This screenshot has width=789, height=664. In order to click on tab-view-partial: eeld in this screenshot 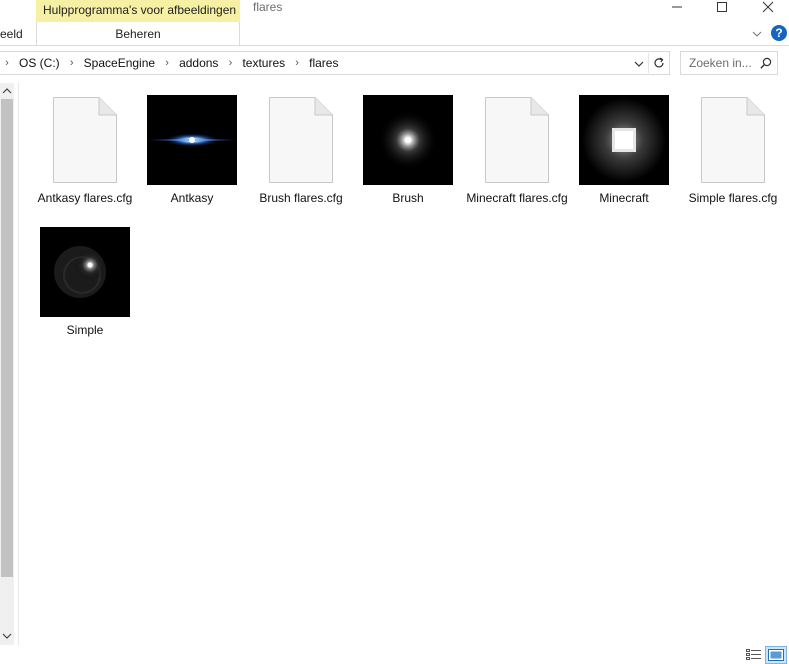, I will do `click(11, 34)`.